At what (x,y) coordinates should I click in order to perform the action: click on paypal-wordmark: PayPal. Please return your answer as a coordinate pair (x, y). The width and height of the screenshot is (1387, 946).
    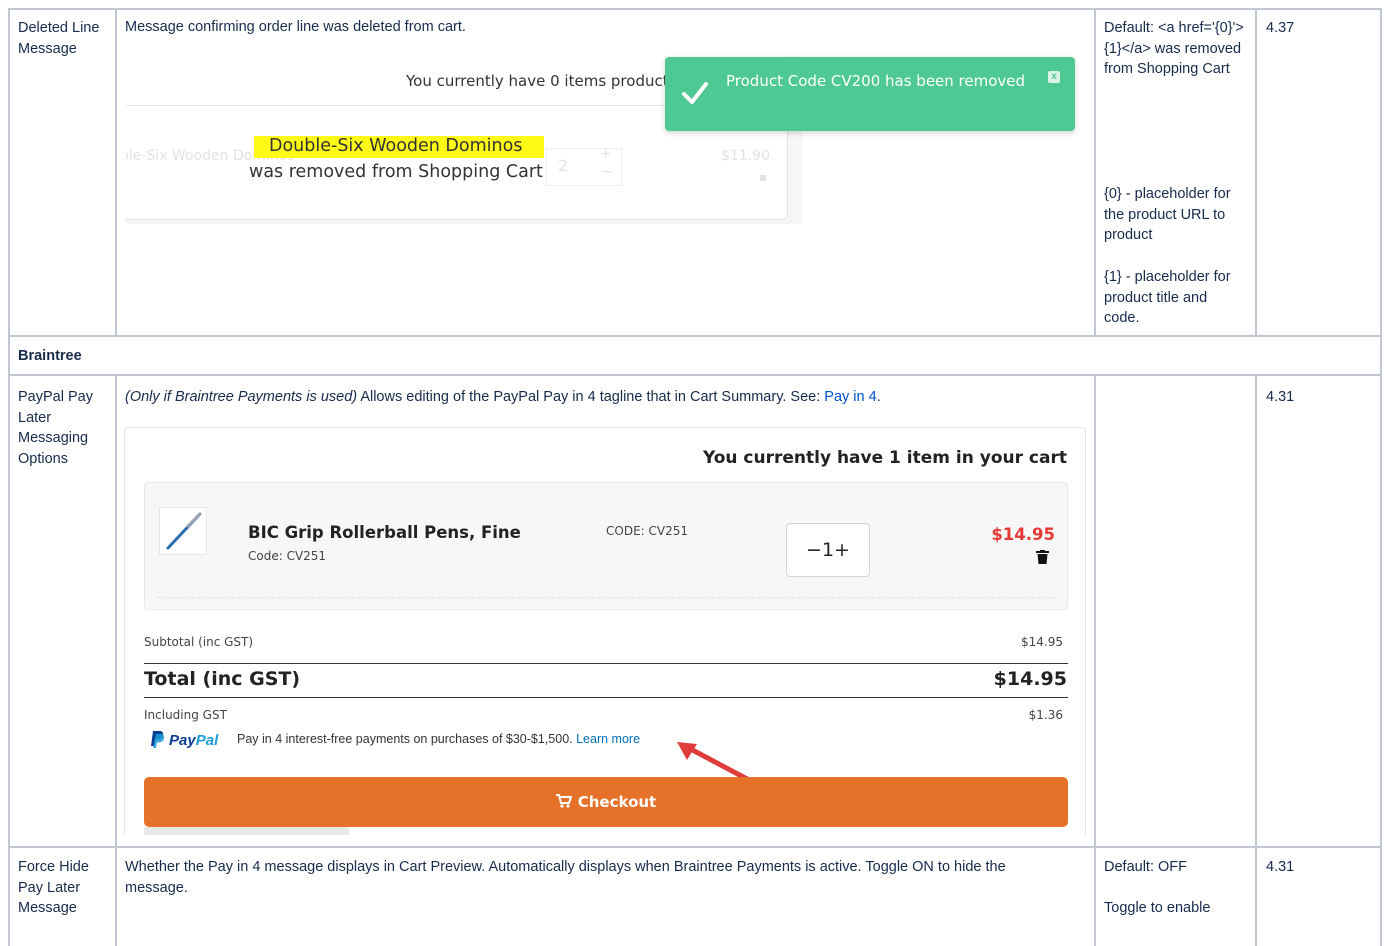
    Looking at the image, I should click on (193, 740).